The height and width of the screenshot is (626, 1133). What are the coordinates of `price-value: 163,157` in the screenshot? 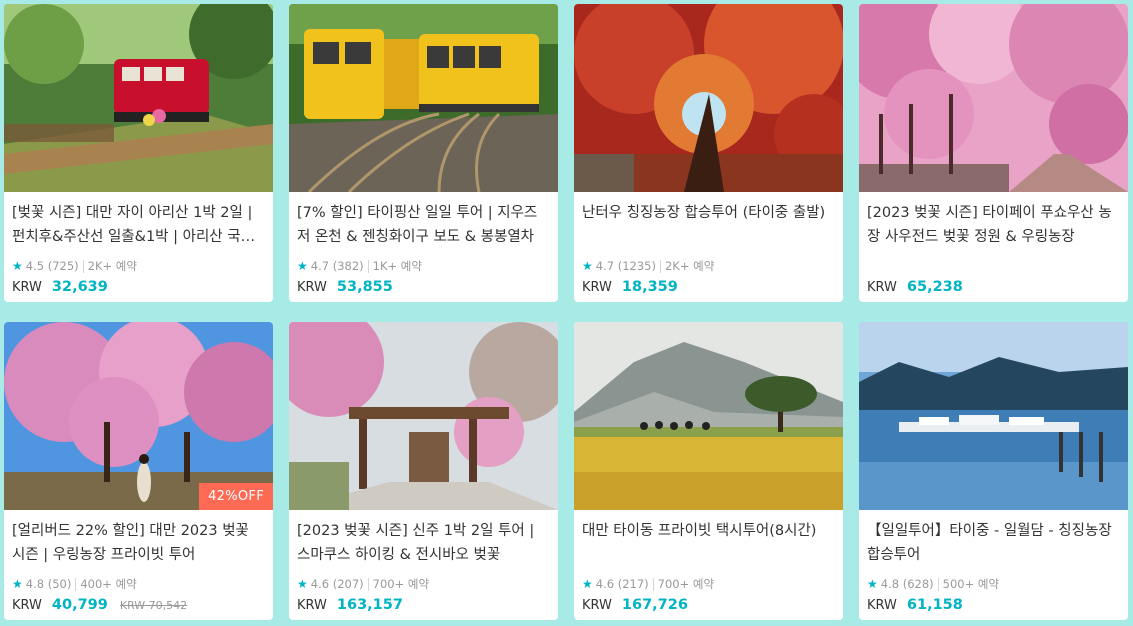 It's located at (369, 605).